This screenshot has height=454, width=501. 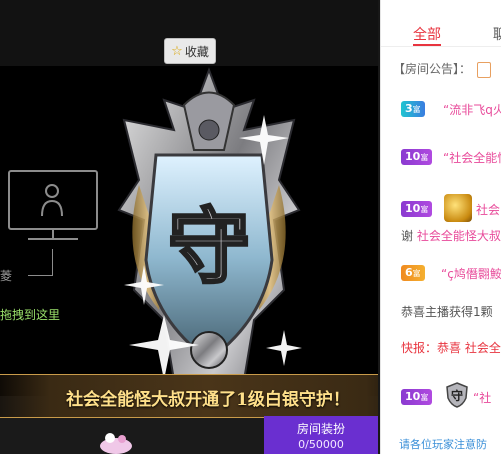 What do you see at coordinates (488, 209) in the screenshot?
I see `username-link: 社会` at bounding box center [488, 209].